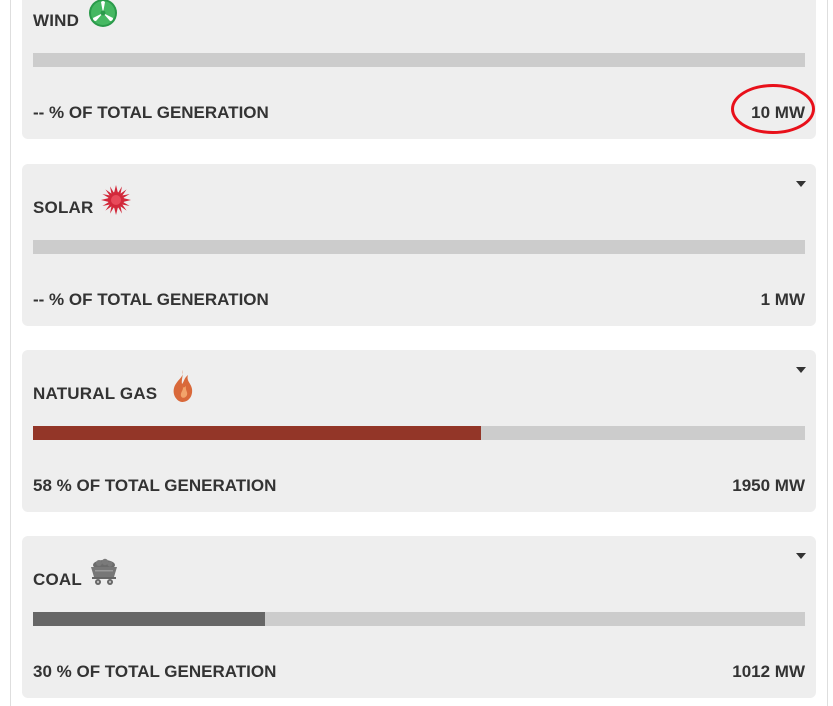  What do you see at coordinates (116, 200) in the screenshot?
I see `sun-icon` at bounding box center [116, 200].